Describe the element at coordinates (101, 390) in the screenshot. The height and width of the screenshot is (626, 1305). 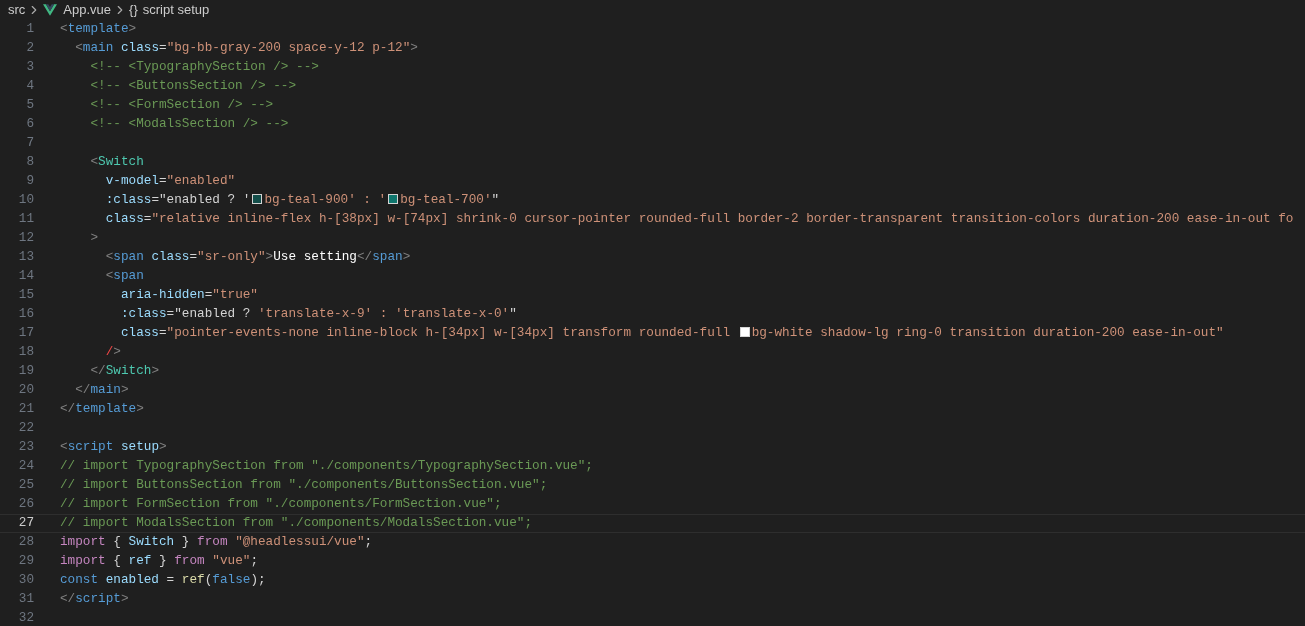
I see `code-line: </main>` at that location.